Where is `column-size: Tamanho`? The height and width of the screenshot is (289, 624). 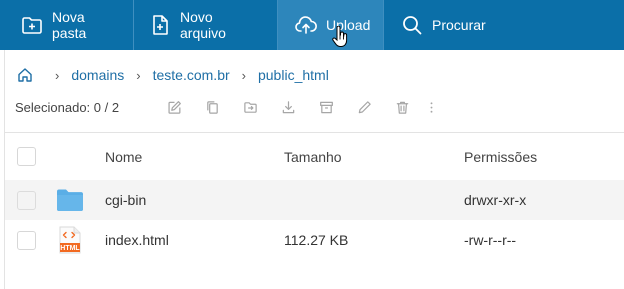 column-size: Tamanho is located at coordinates (313, 157).